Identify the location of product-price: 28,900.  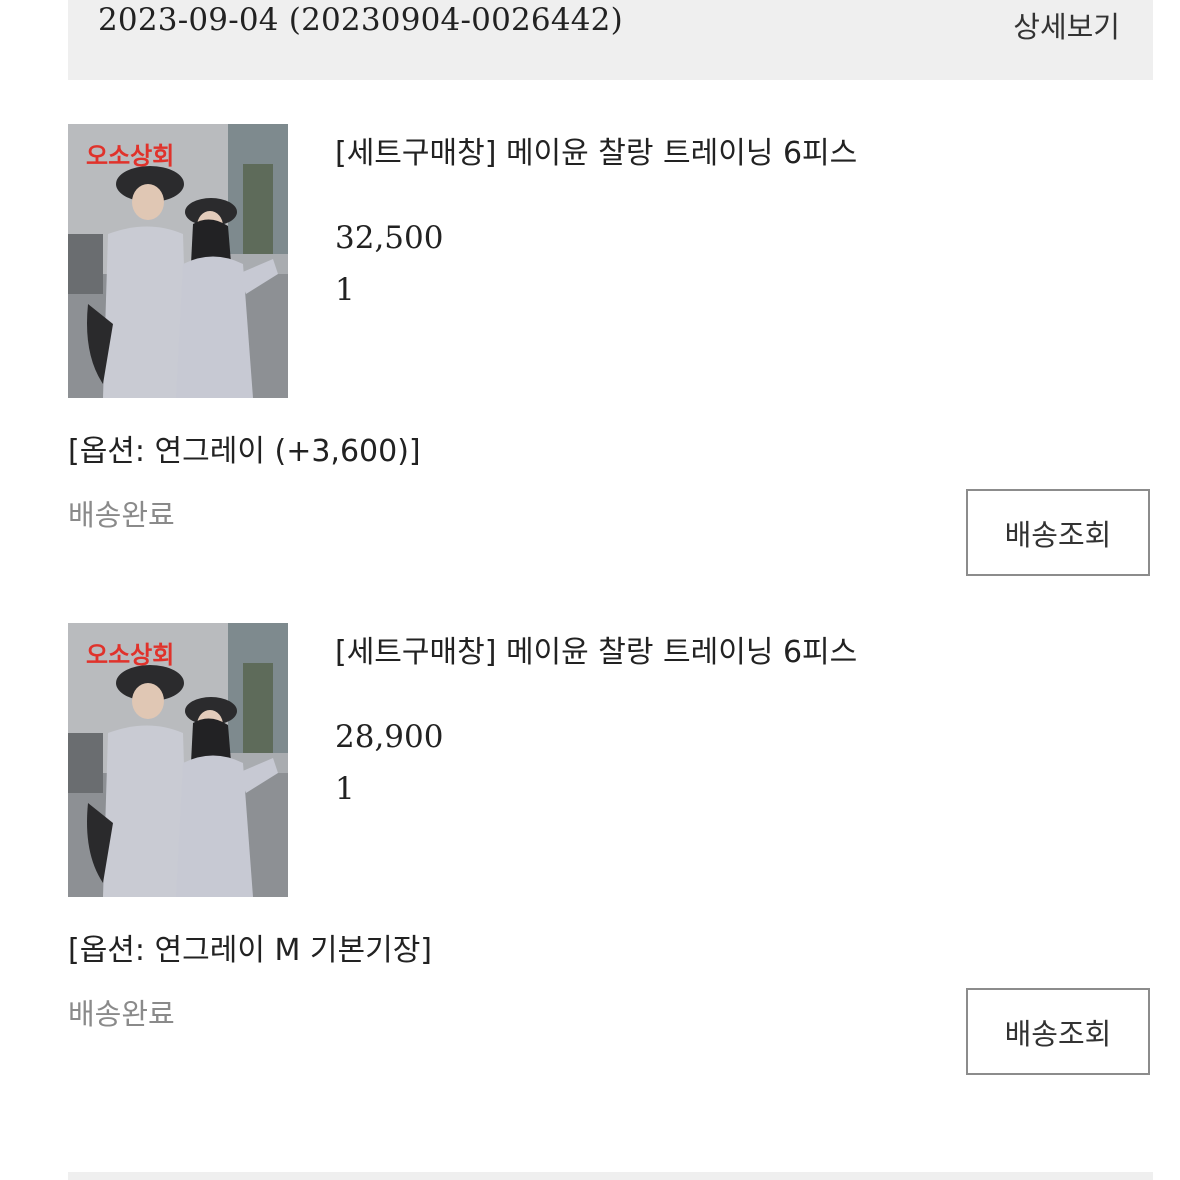
(389, 737).